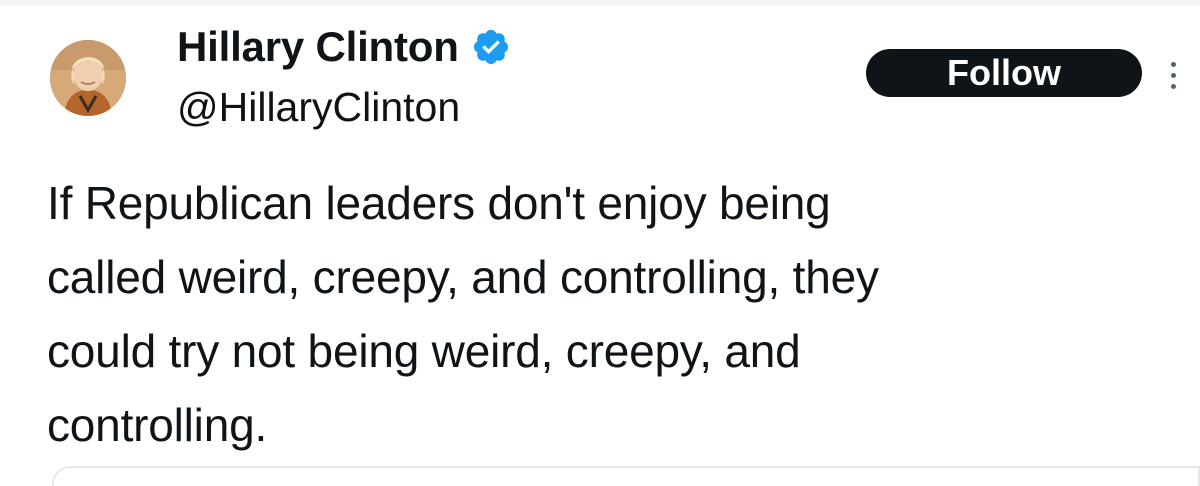  I want to click on verified-badge-icon, so click(491, 47).